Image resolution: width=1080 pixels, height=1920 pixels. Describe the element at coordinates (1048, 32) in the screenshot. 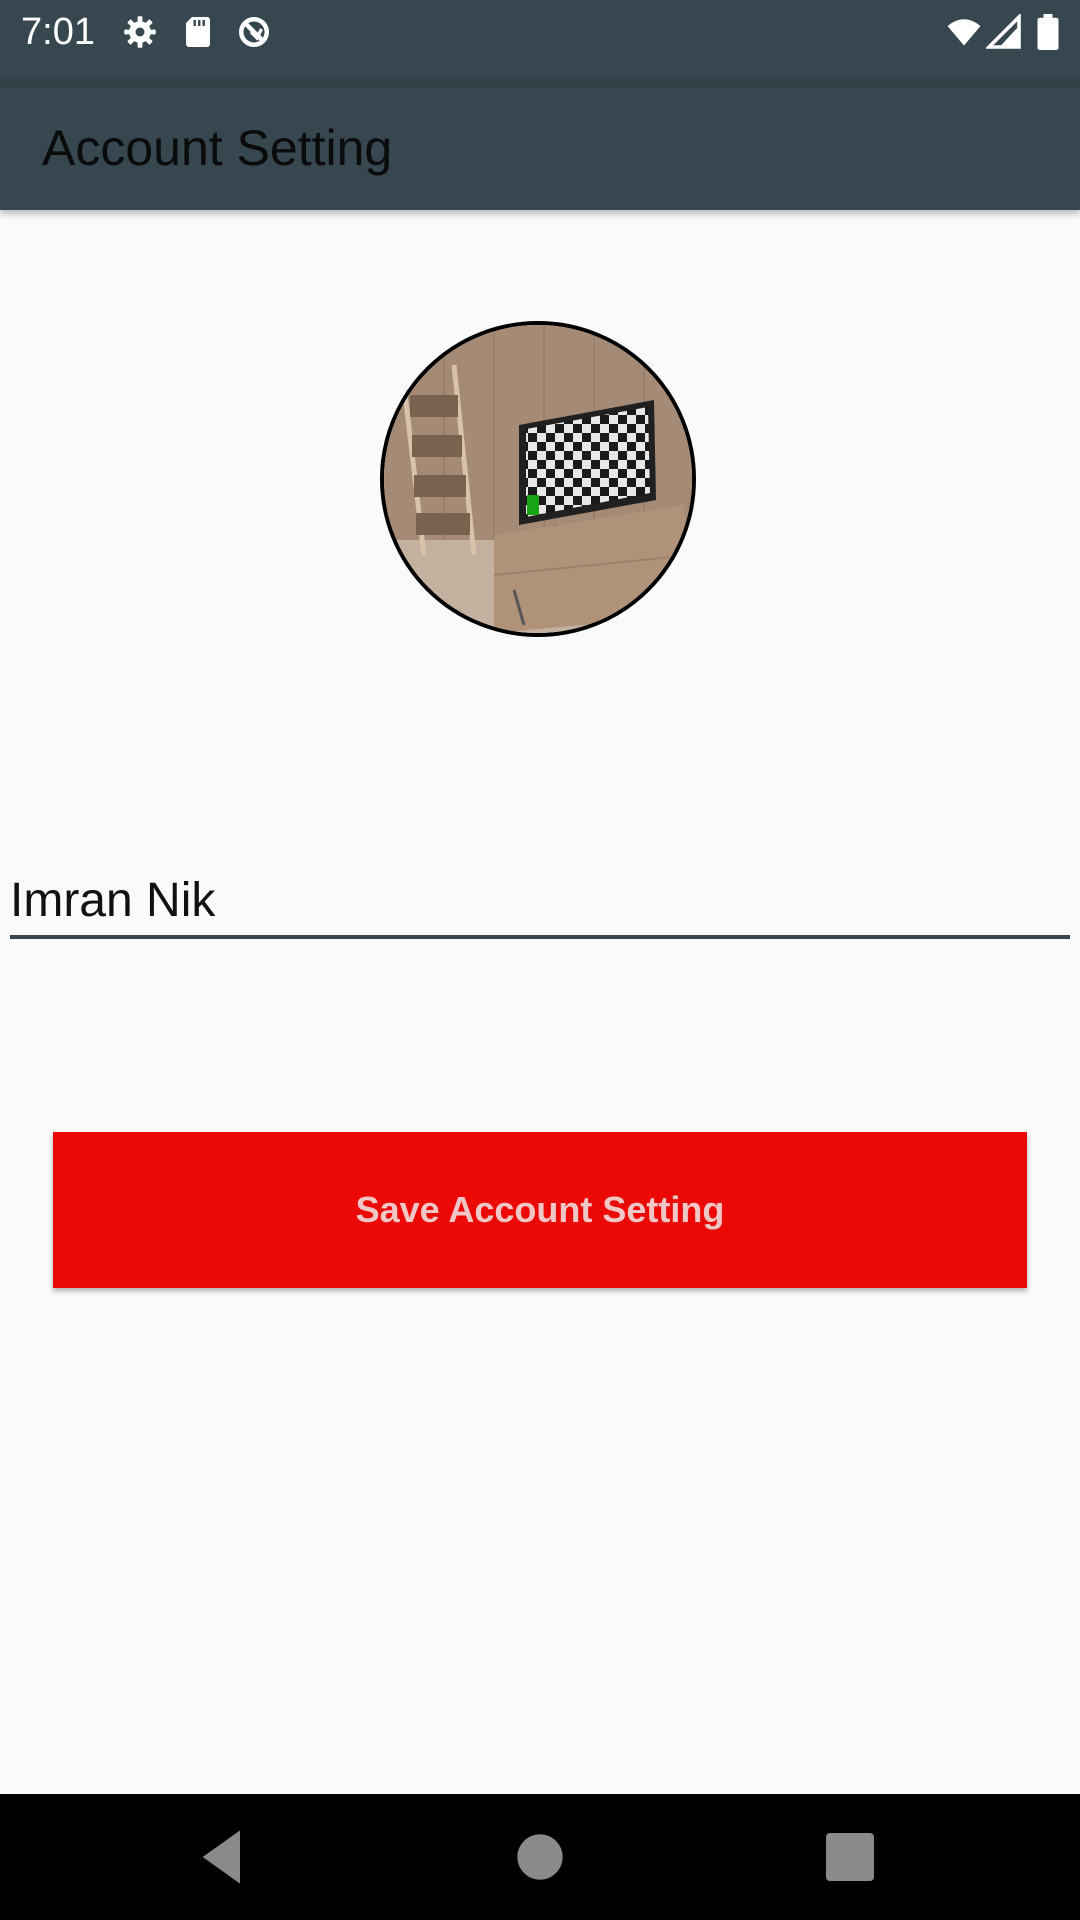

I see `battery-icon` at that location.